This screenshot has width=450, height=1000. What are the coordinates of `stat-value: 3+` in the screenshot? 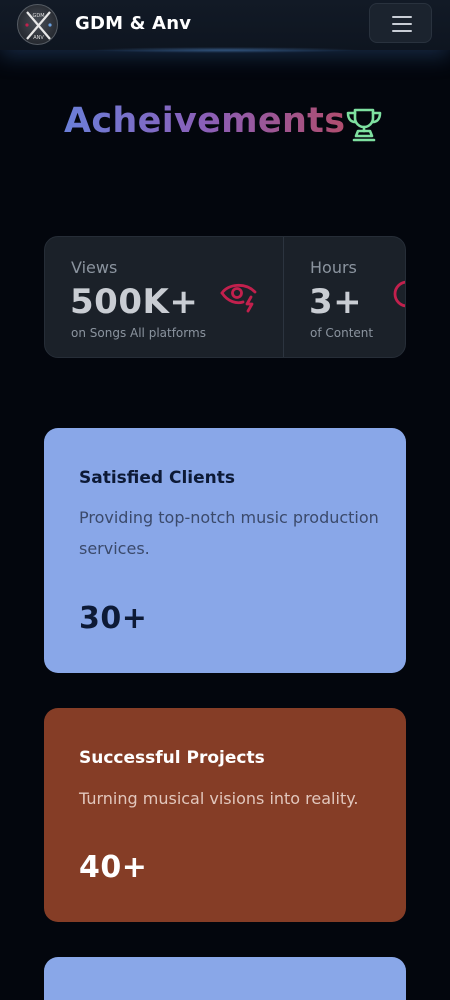 It's located at (336, 302).